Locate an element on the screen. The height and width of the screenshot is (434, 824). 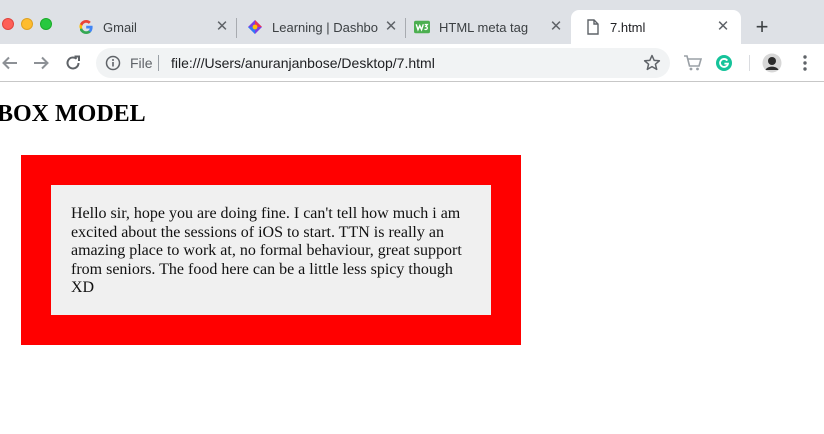
forward-arrow-icon is located at coordinates (41, 63).